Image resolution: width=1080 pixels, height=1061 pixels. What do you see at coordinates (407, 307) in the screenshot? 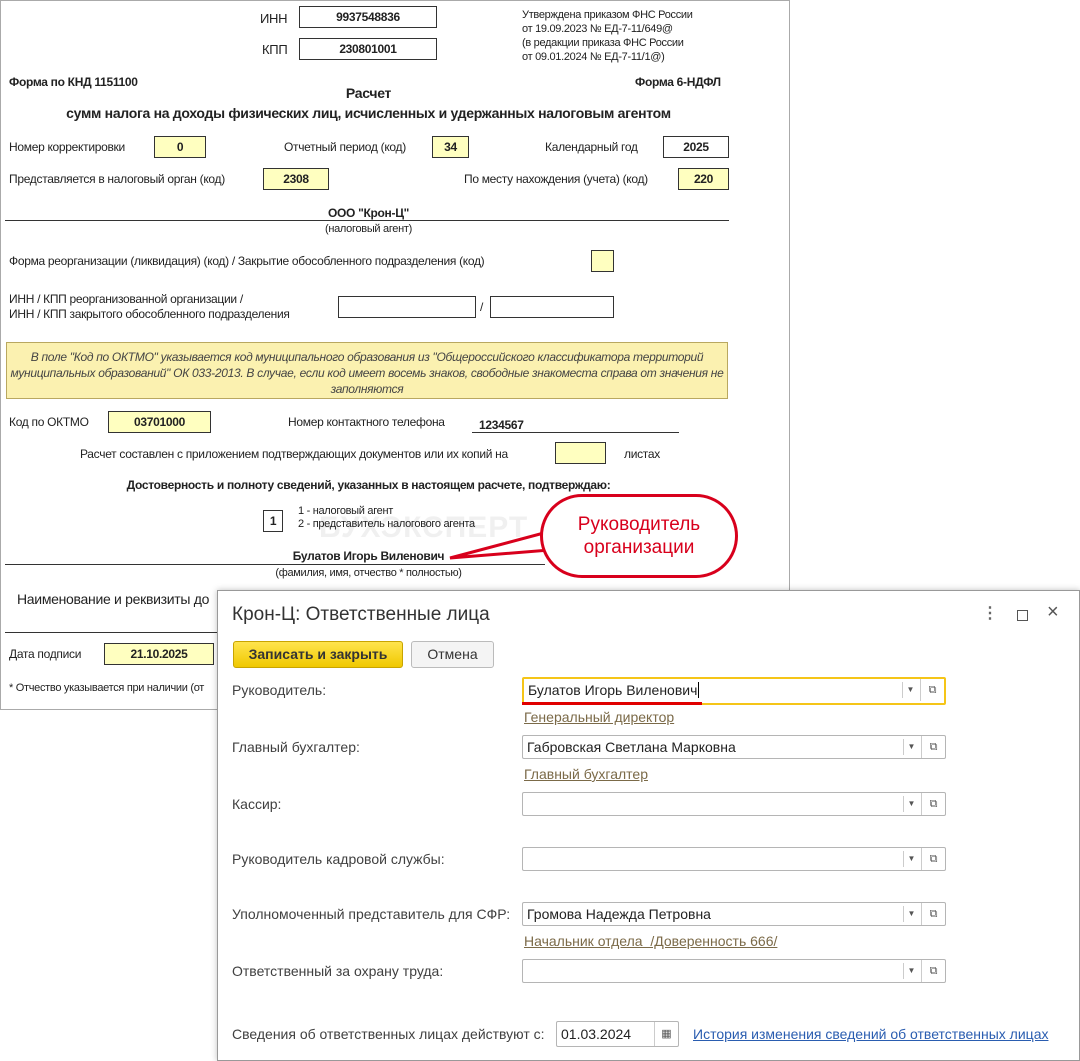
I see `reorg-inn-value` at bounding box center [407, 307].